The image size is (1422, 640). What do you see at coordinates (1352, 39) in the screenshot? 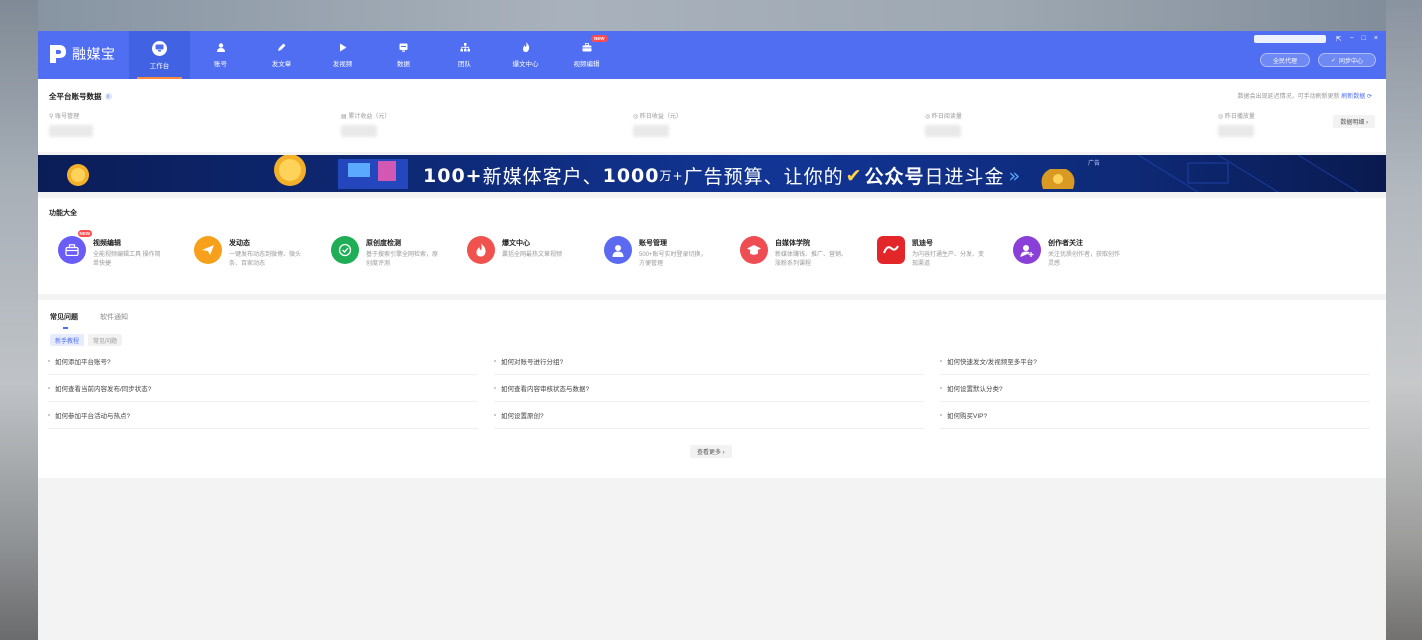
I see `minimize-icon: −` at bounding box center [1352, 39].